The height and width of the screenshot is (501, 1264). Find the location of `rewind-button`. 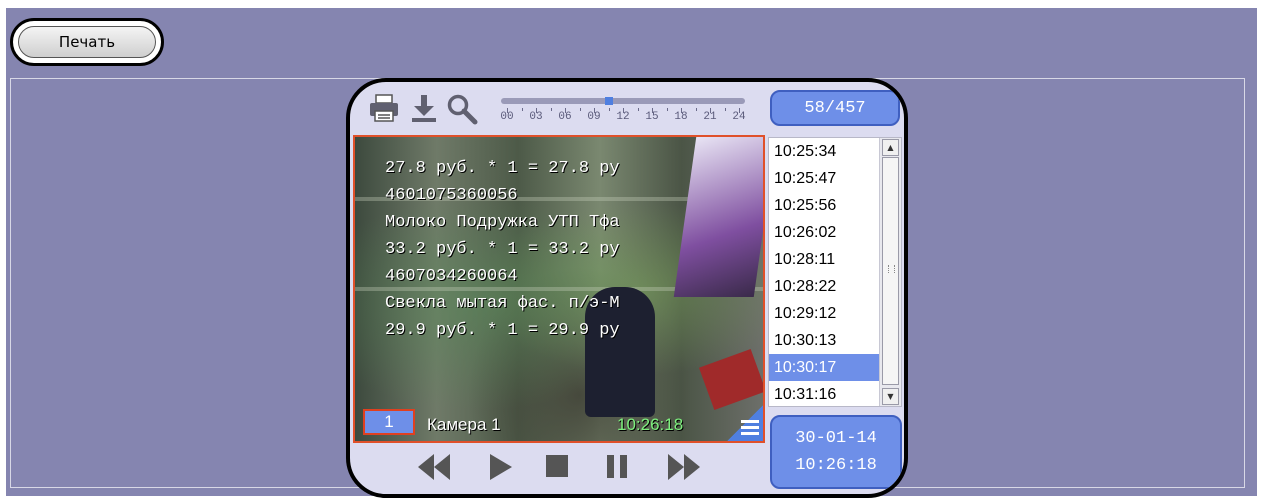

rewind-button is located at coordinates (434, 467).